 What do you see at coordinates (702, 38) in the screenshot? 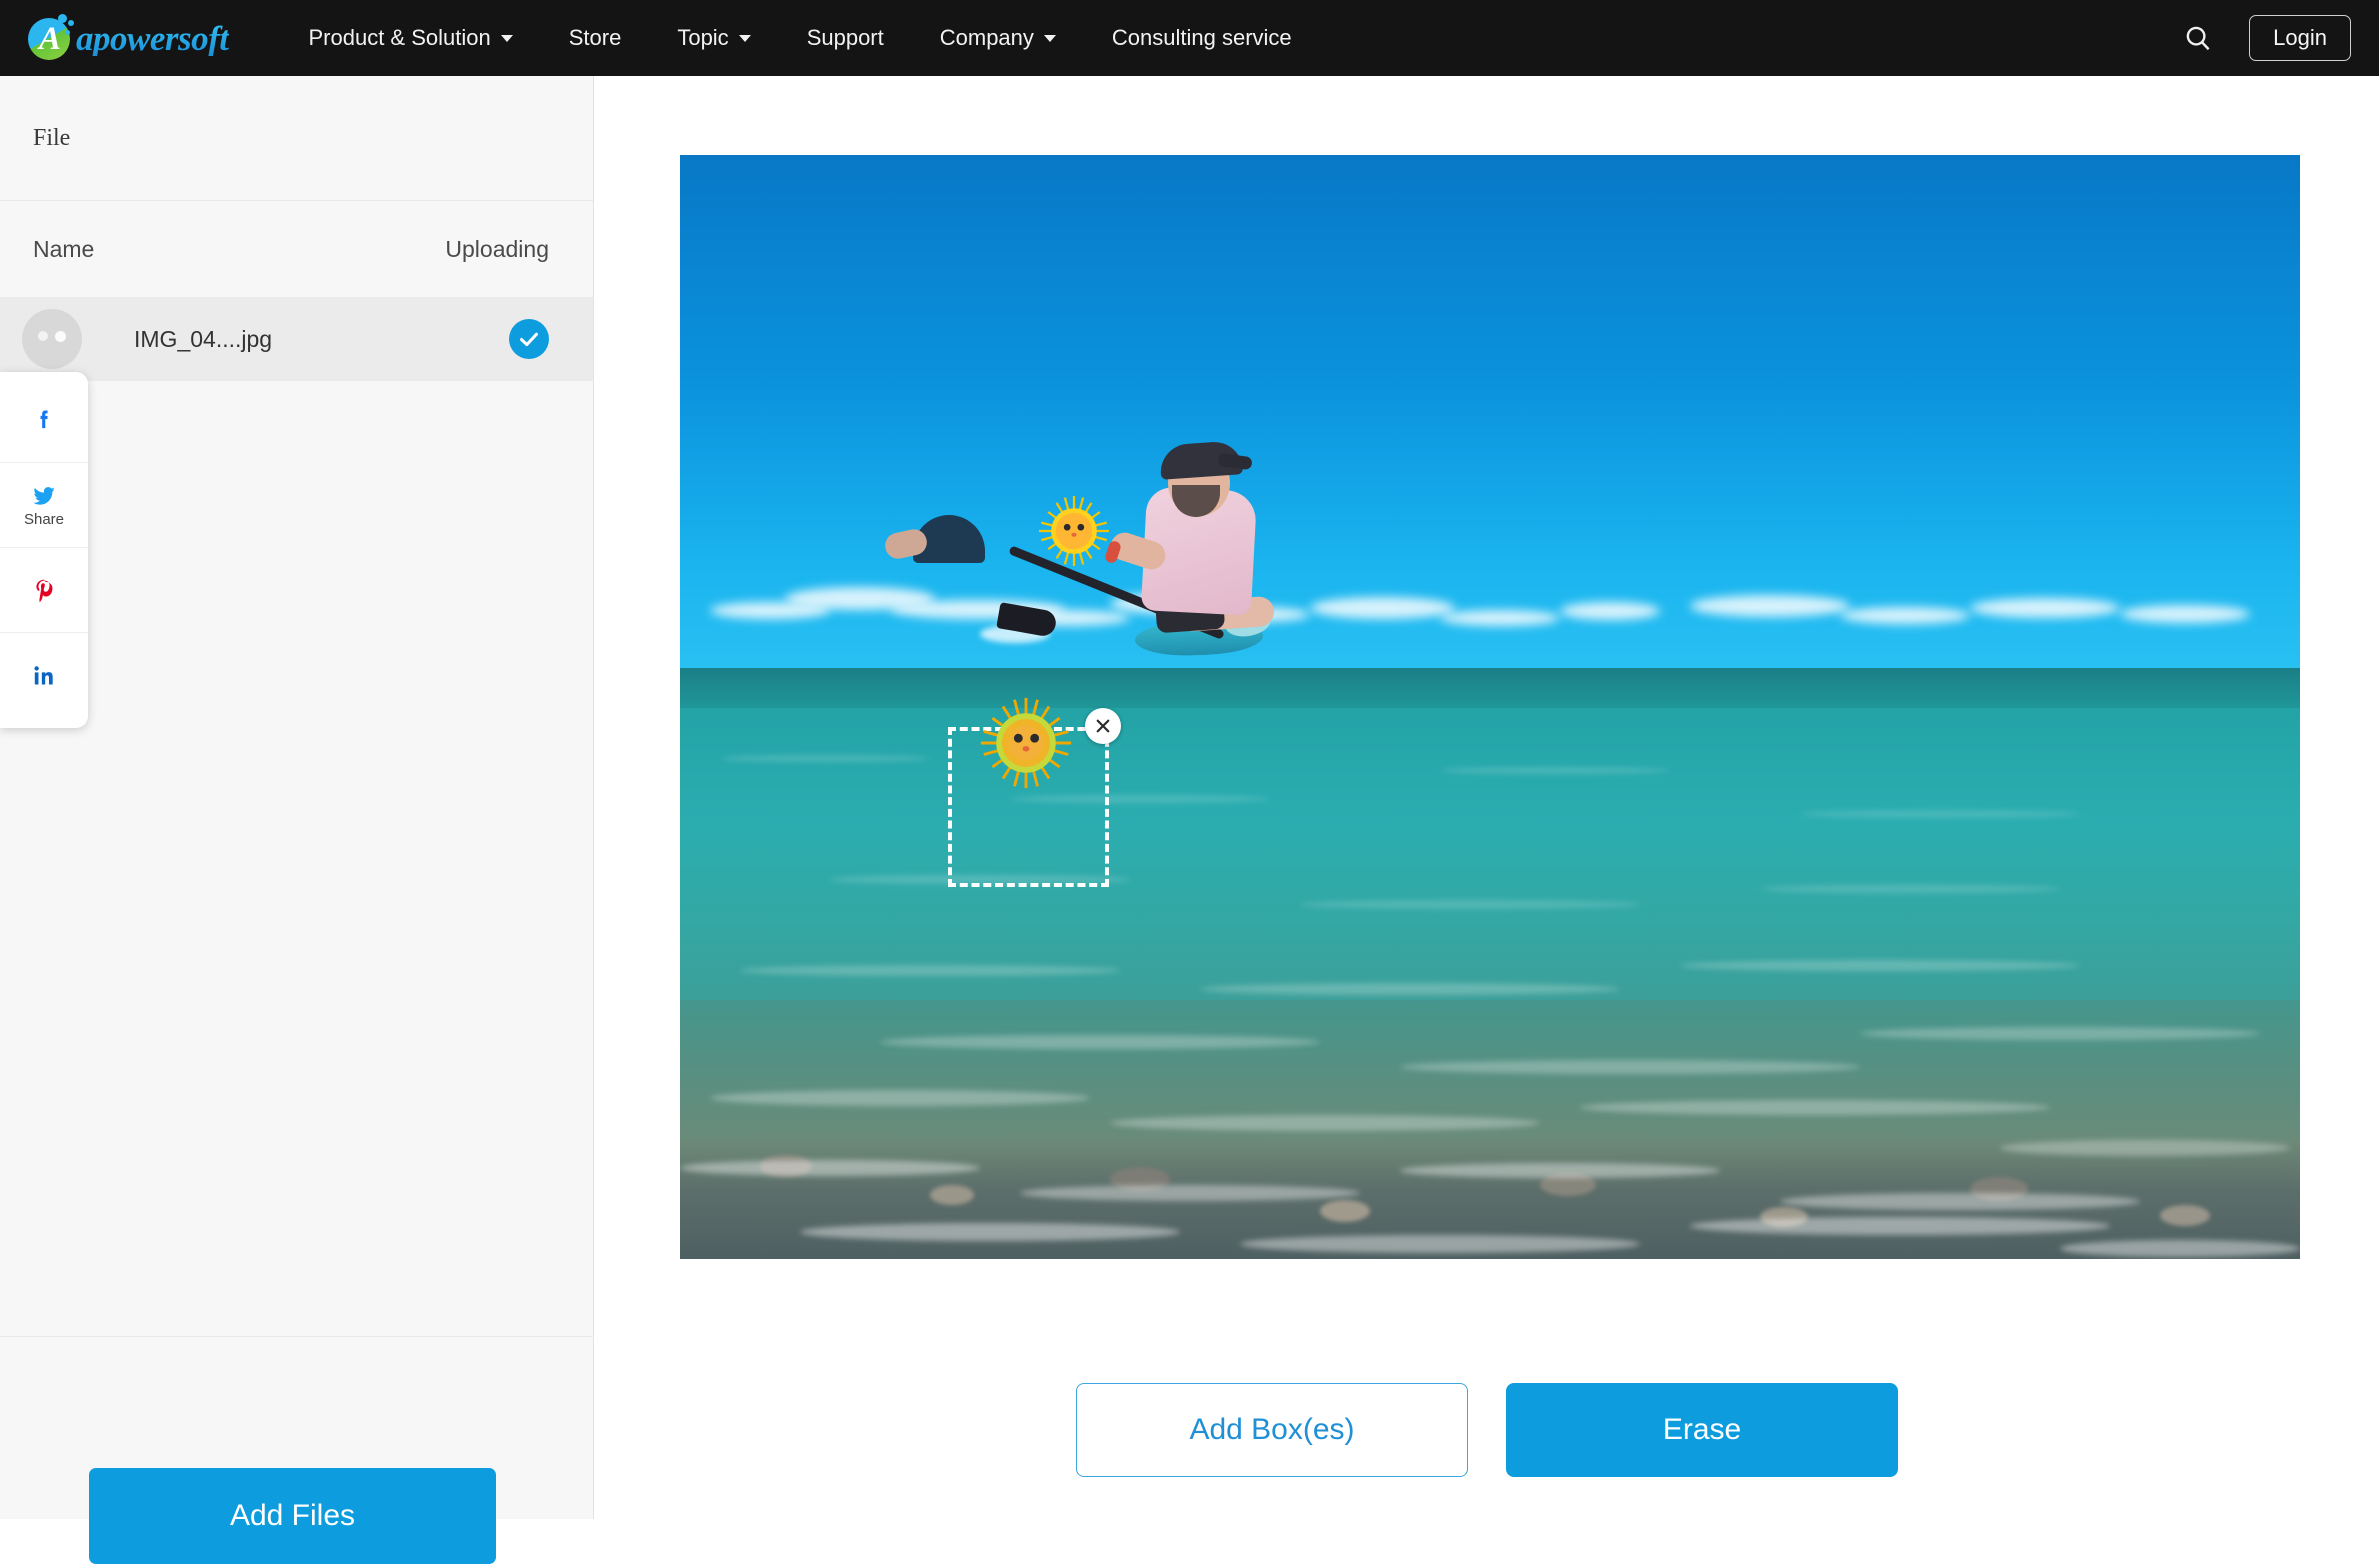
I see `nav-item-label: Topic` at bounding box center [702, 38].